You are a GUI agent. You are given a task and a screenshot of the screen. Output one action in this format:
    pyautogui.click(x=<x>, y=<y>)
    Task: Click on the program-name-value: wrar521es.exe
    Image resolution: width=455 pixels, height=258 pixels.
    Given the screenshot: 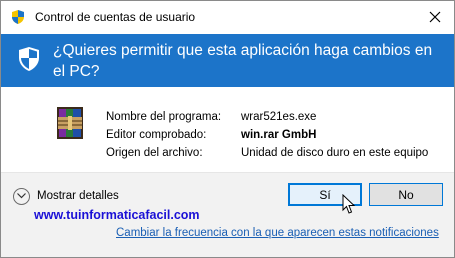 What is the action you would take?
    pyautogui.click(x=279, y=117)
    